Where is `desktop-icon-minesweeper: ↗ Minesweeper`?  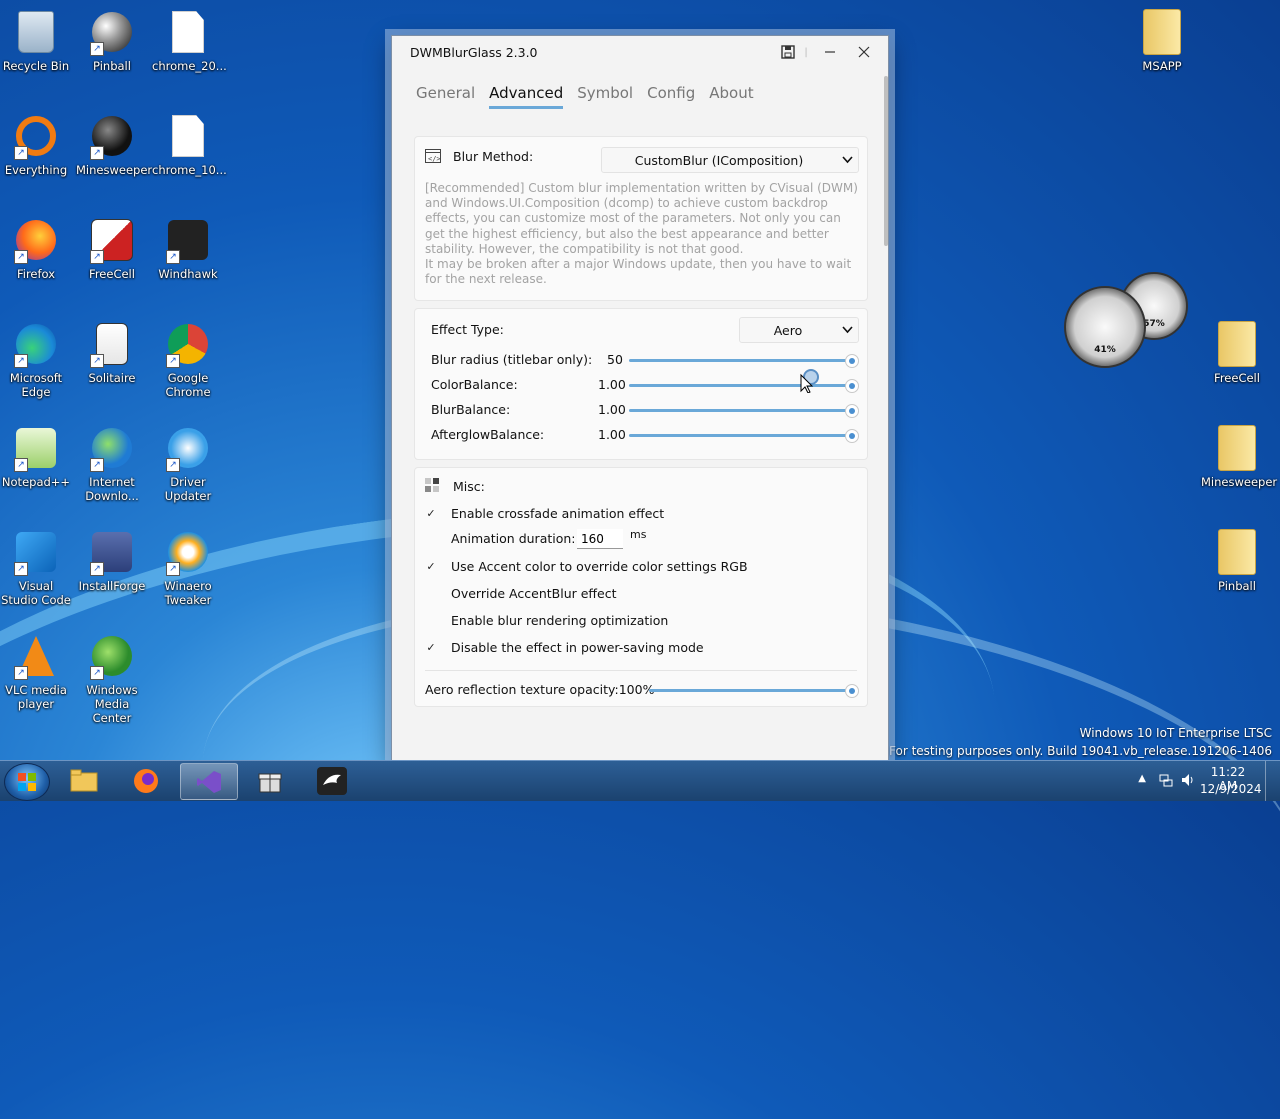 desktop-icon-minesweeper: ↗ Minesweeper is located at coordinates (114, 144).